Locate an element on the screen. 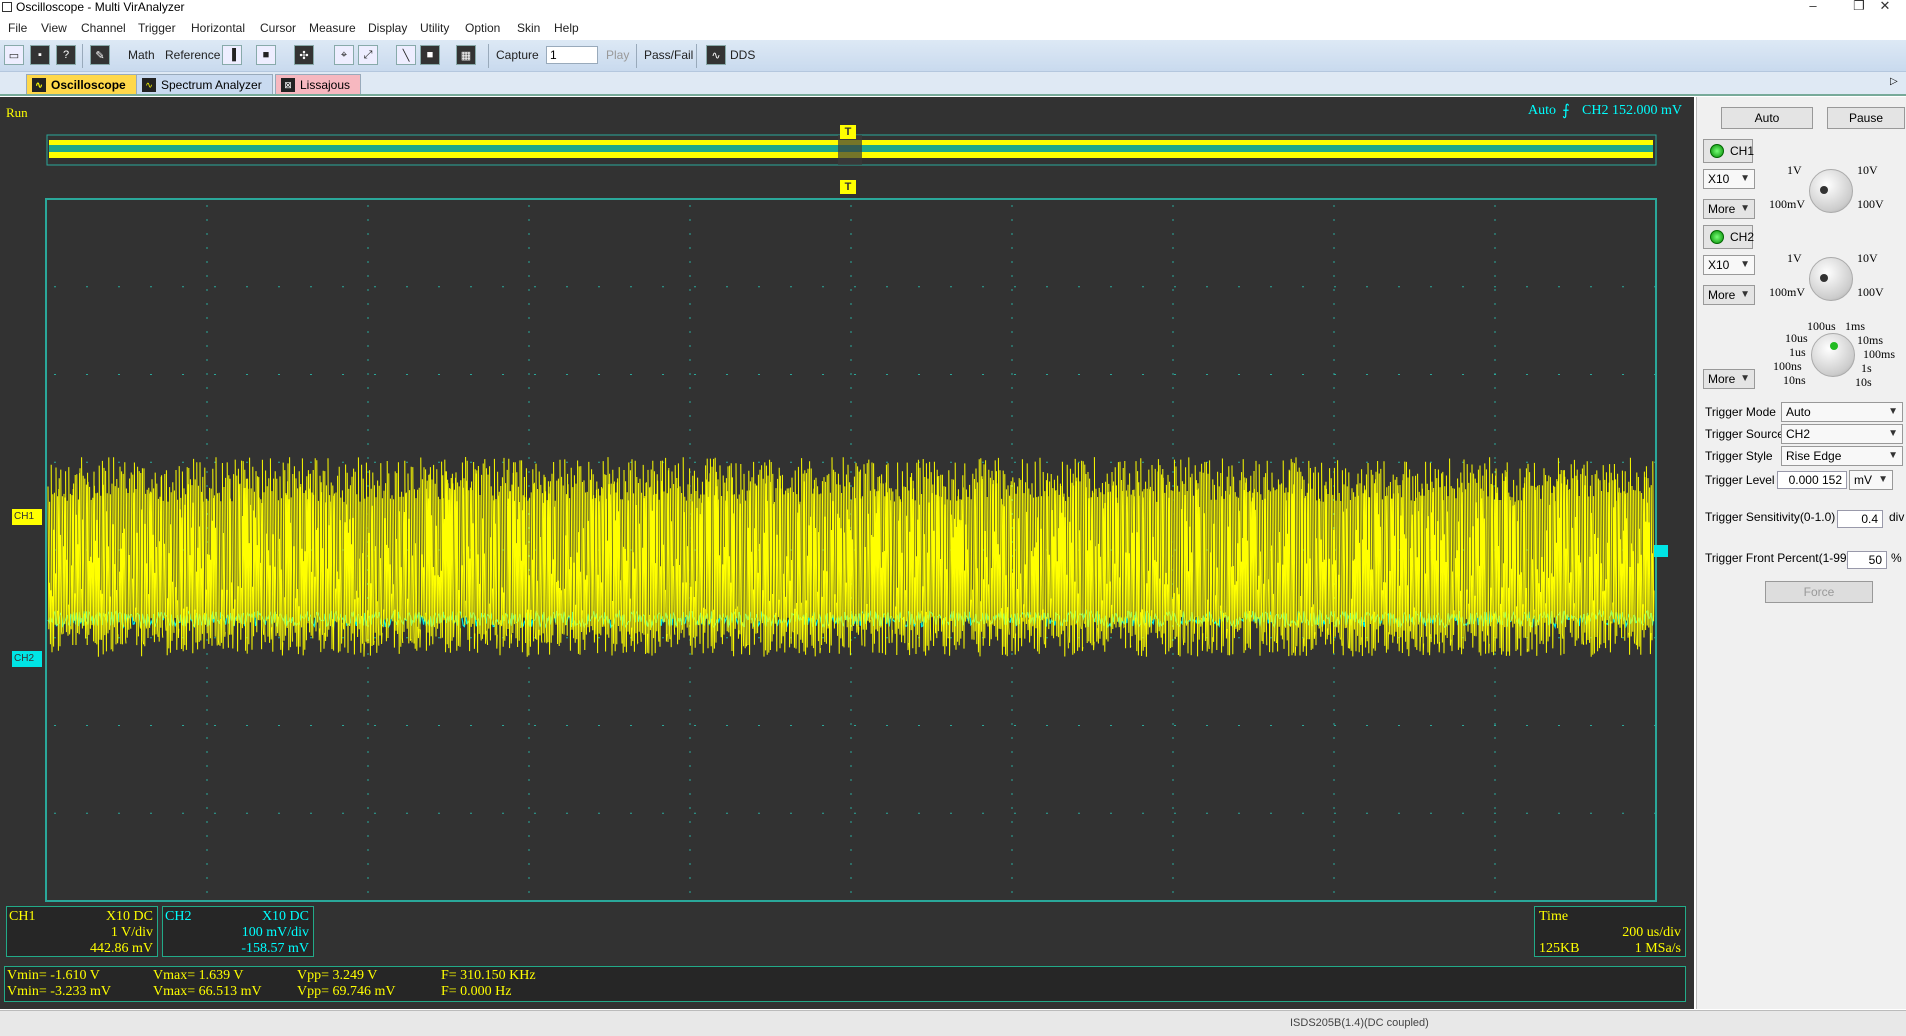  menu-file: File is located at coordinates (17, 28).